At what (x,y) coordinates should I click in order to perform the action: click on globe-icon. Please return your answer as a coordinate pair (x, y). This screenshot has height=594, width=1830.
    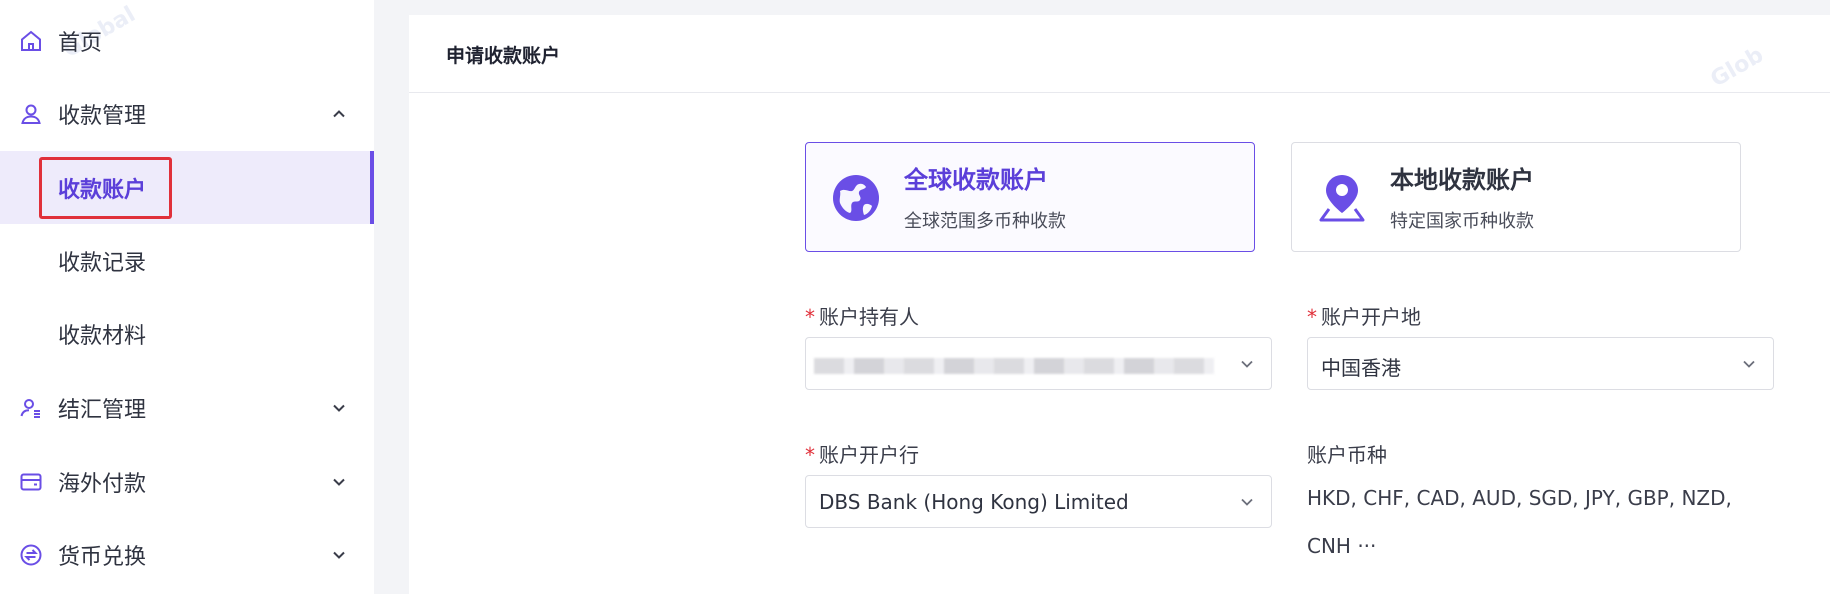
    Looking at the image, I should click on (856, 198).